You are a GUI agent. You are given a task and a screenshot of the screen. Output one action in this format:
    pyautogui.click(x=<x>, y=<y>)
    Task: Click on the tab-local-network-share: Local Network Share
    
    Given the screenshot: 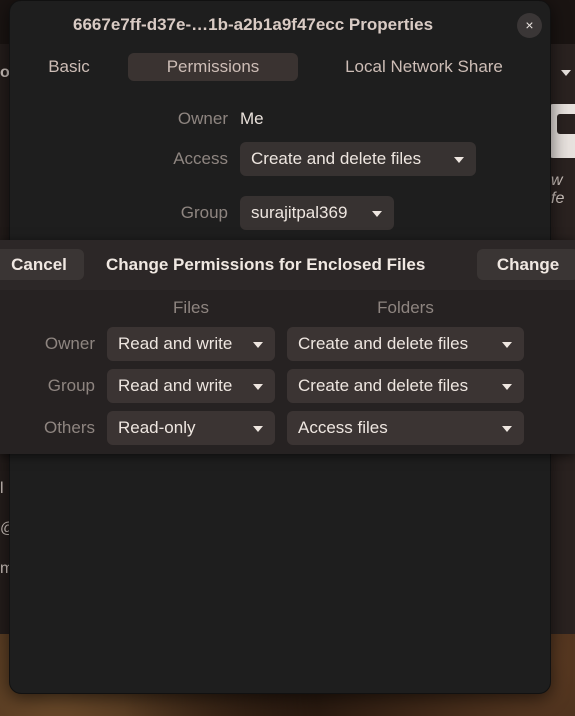 What is the action you would take?
    pyautogui.click(x=424, y=67)
    